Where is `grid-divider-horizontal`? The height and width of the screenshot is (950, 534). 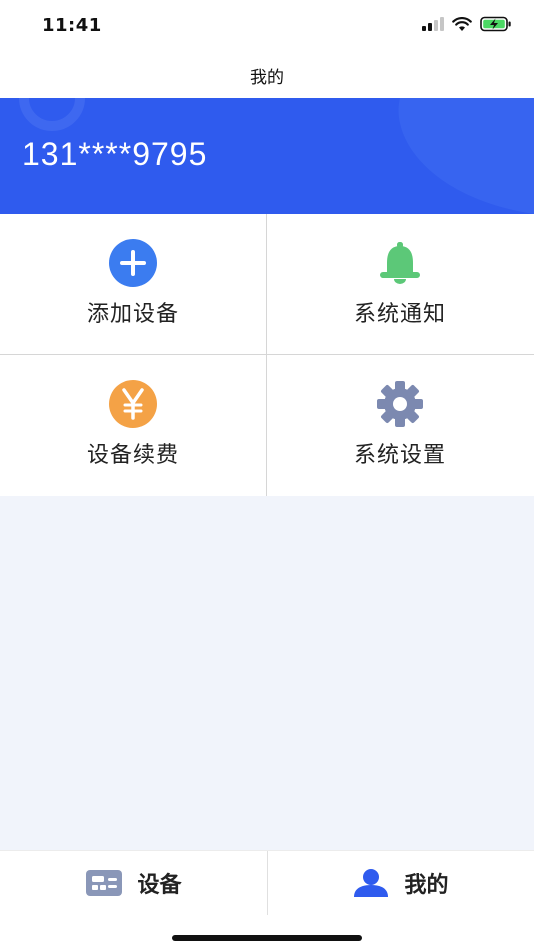
grid-divider-horizontal is located at coordinates (267, 354).